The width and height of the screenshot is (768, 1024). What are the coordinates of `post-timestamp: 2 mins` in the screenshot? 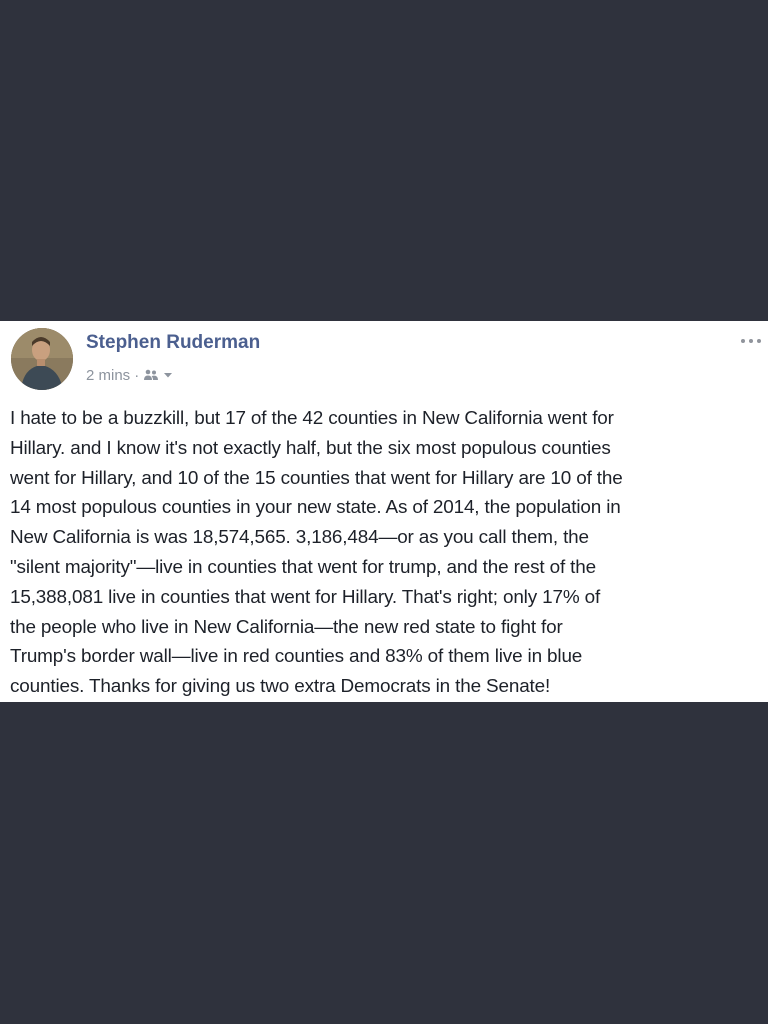 It's located at (108, 375).